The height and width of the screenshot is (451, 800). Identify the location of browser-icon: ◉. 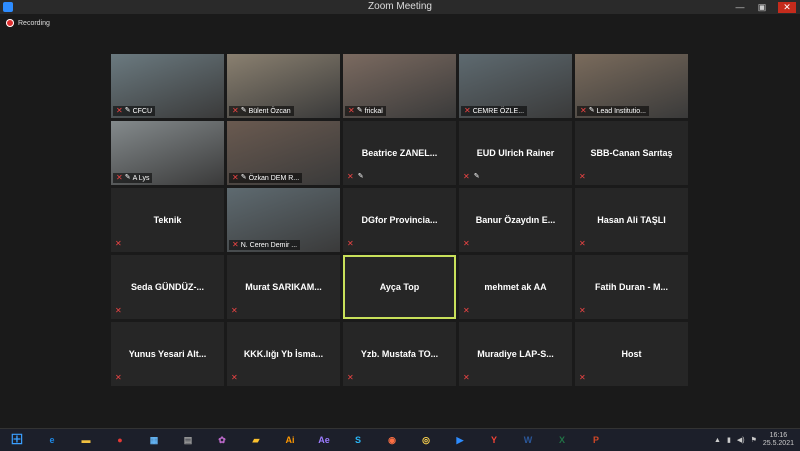
(392, 440).